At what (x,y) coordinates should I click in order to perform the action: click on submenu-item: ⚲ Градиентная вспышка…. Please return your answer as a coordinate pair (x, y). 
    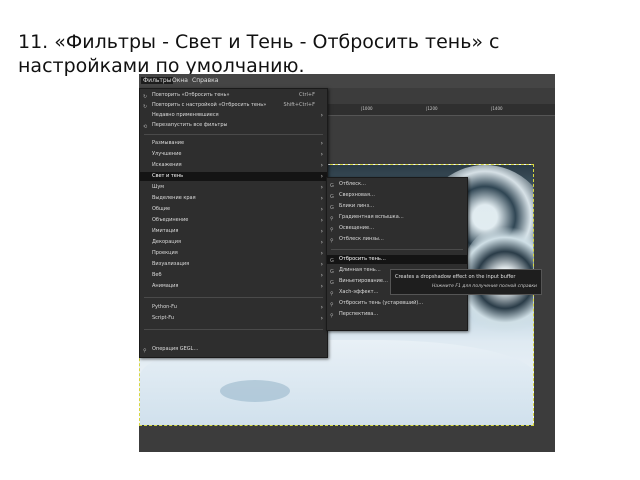
    Looking at the image, I should click on (397, 217).